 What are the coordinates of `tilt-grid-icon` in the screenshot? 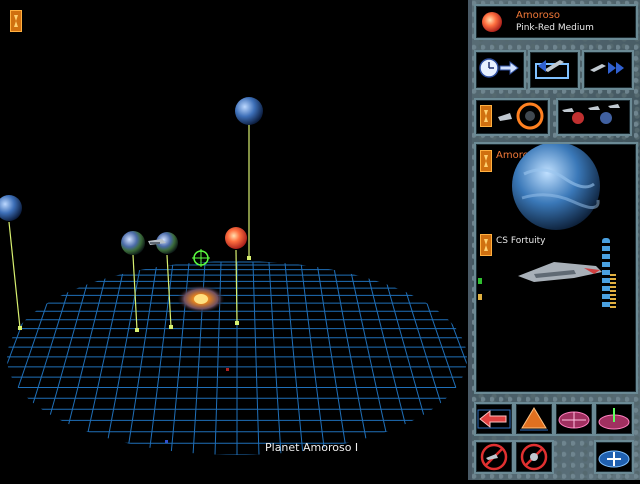 It's located at (534, 419).